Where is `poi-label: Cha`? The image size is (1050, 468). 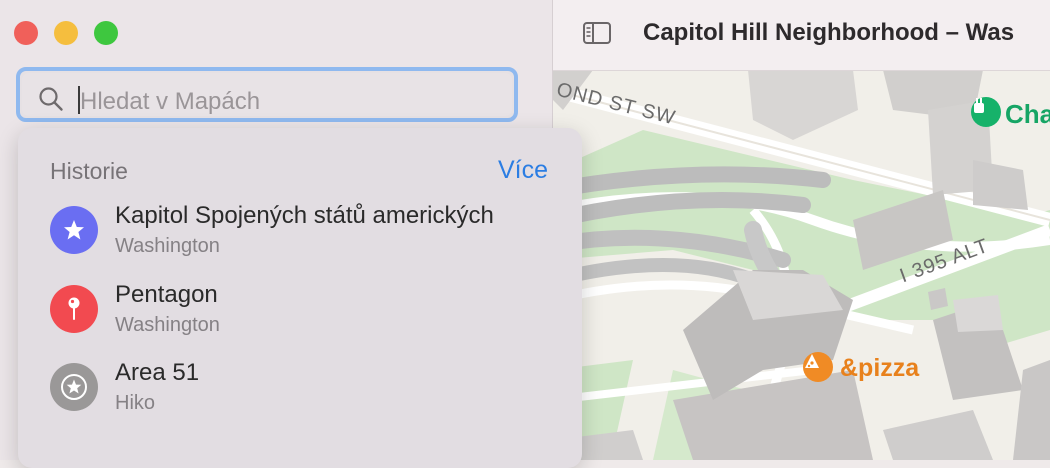
poi-label: Cha is located at coordinates (1027, 114).